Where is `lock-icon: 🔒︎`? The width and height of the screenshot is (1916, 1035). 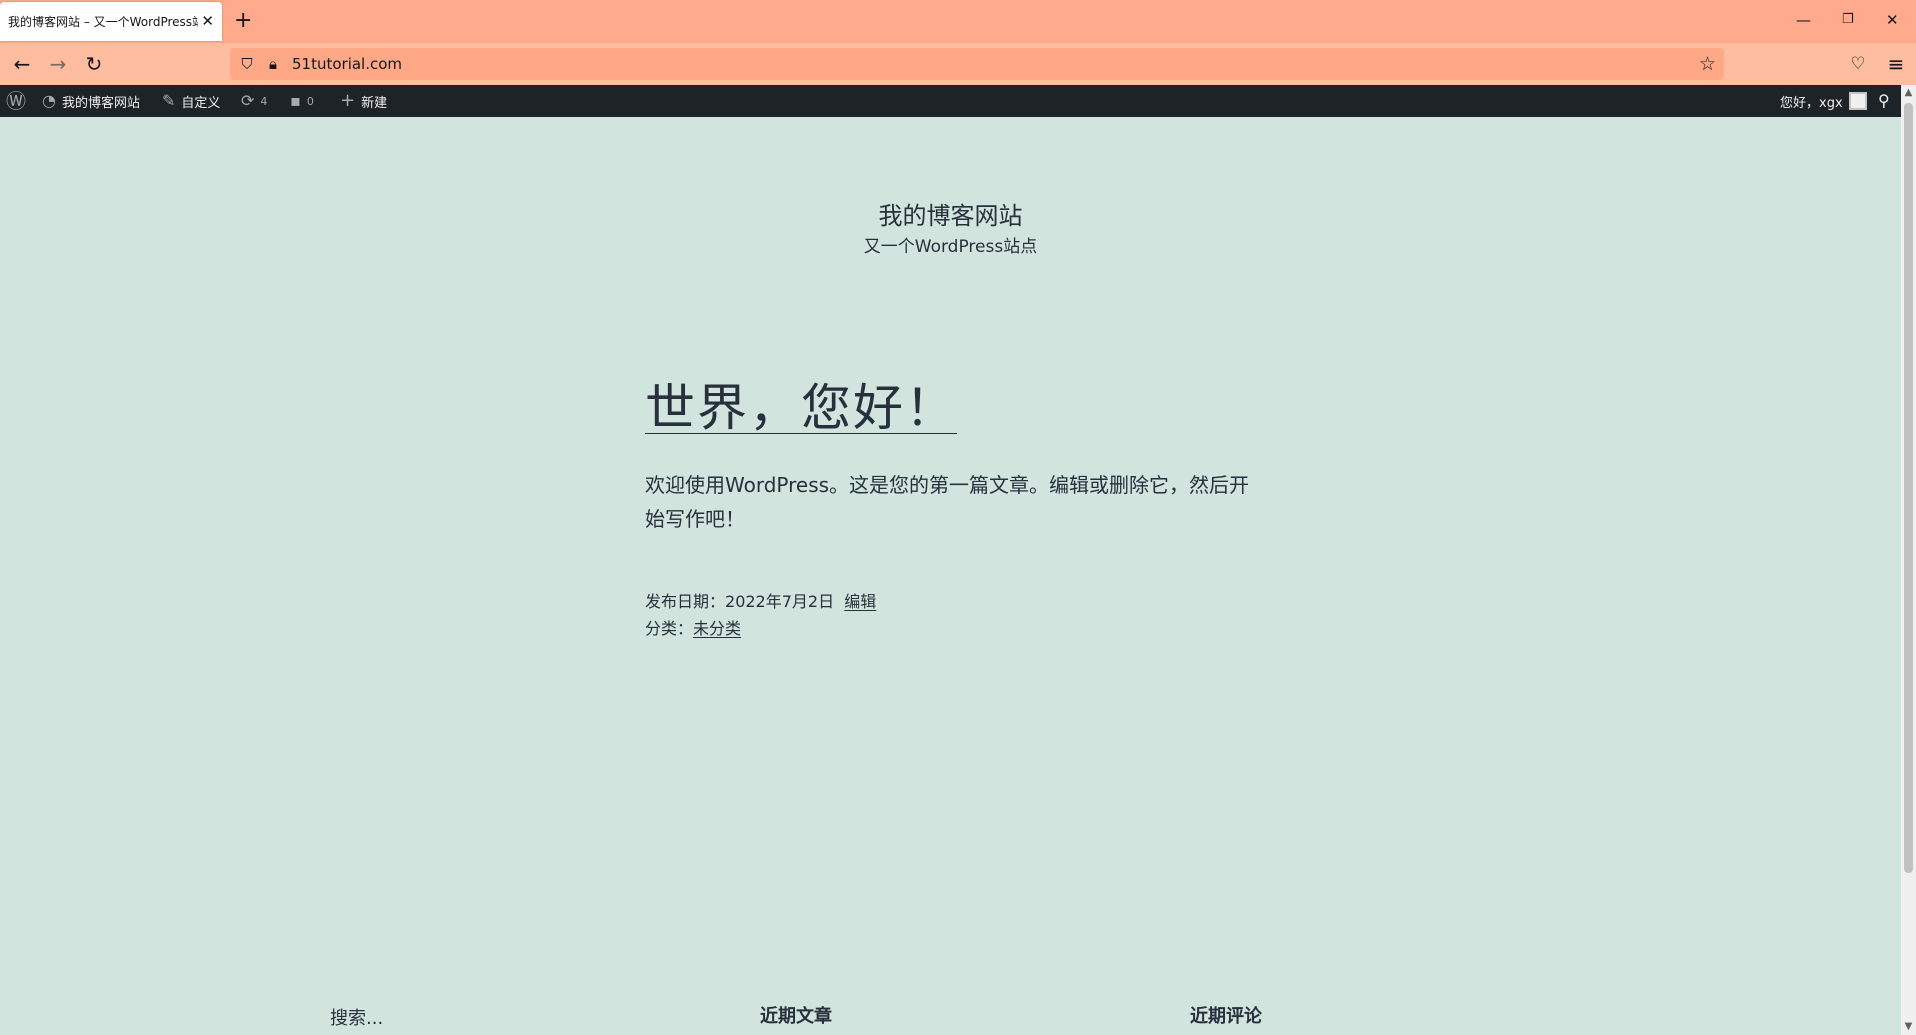
lock-icon: 🔒︎ is located at coordinates (273, 64).